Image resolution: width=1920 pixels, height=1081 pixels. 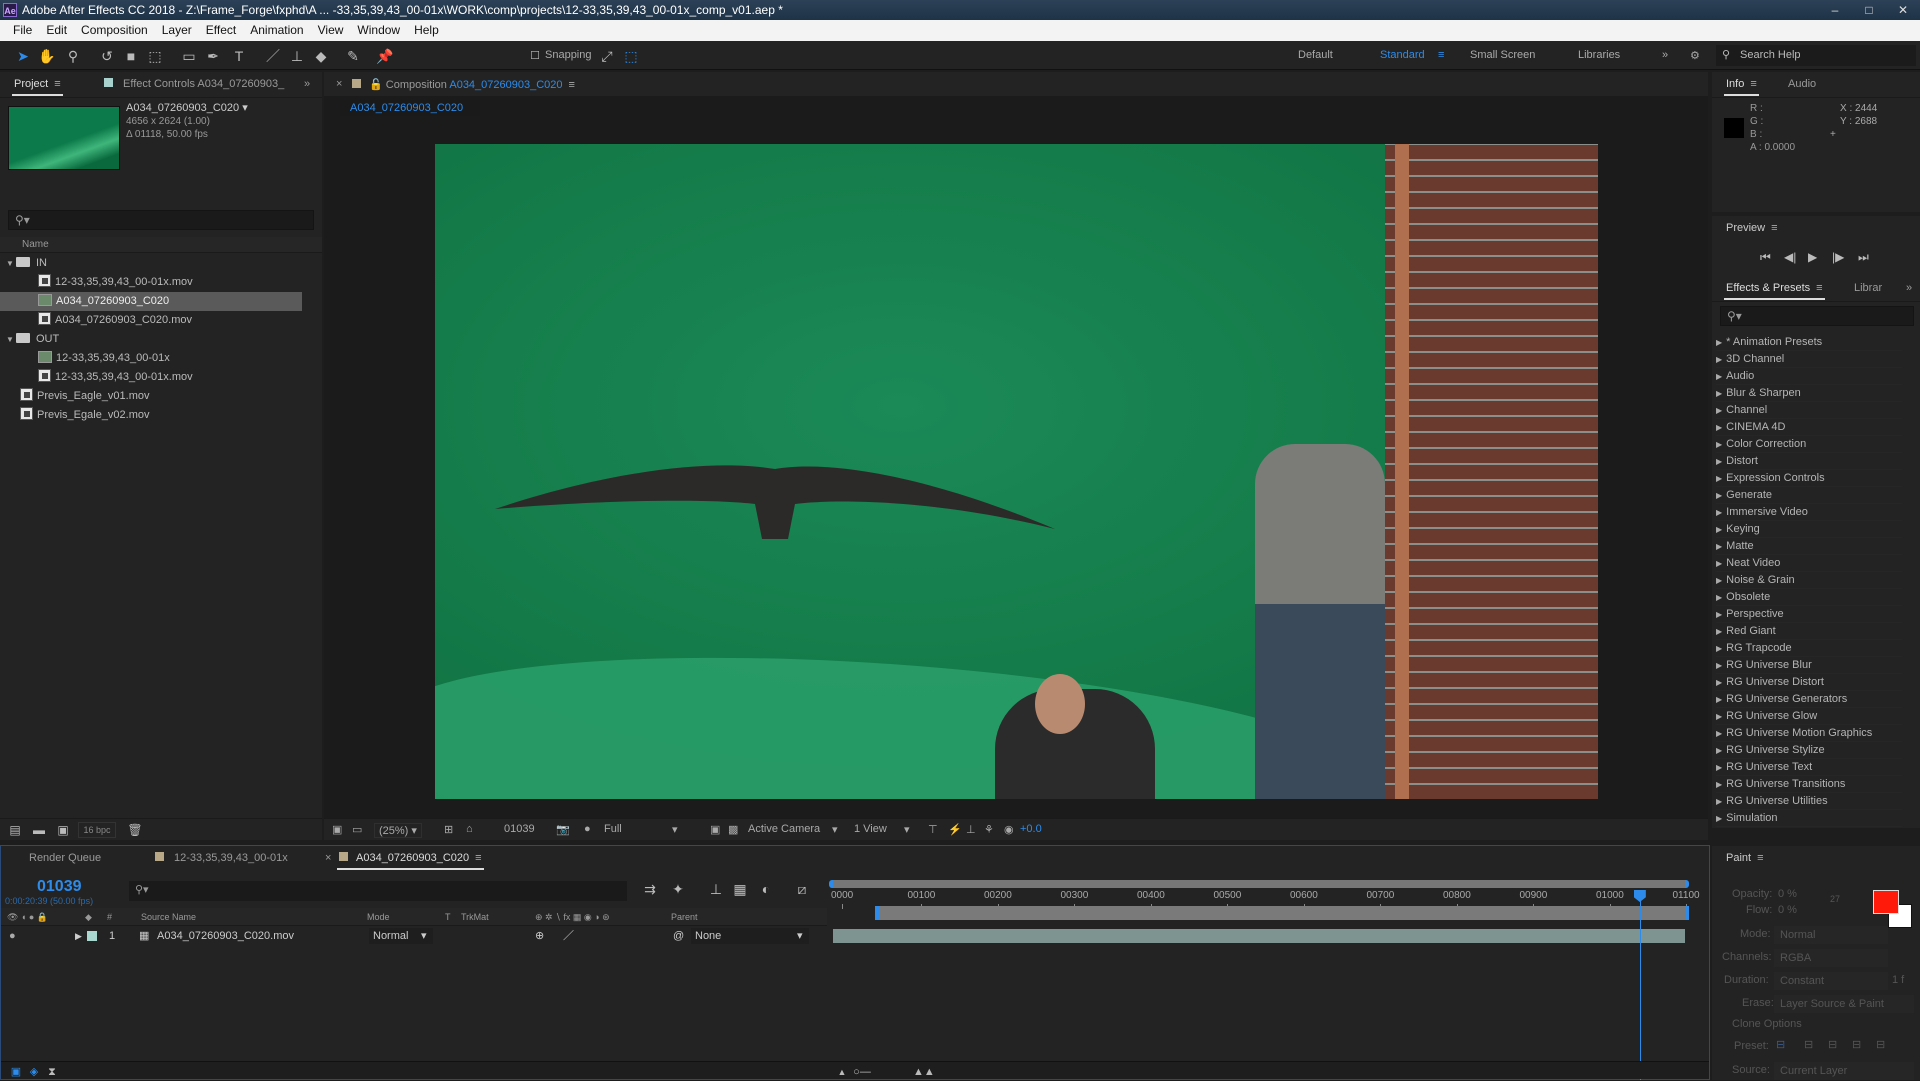 What do you see at coordinates (1441, 55) in the screenshot?
I see `workspace-menu-icon: ≡` at bounding box center [1441, 55].